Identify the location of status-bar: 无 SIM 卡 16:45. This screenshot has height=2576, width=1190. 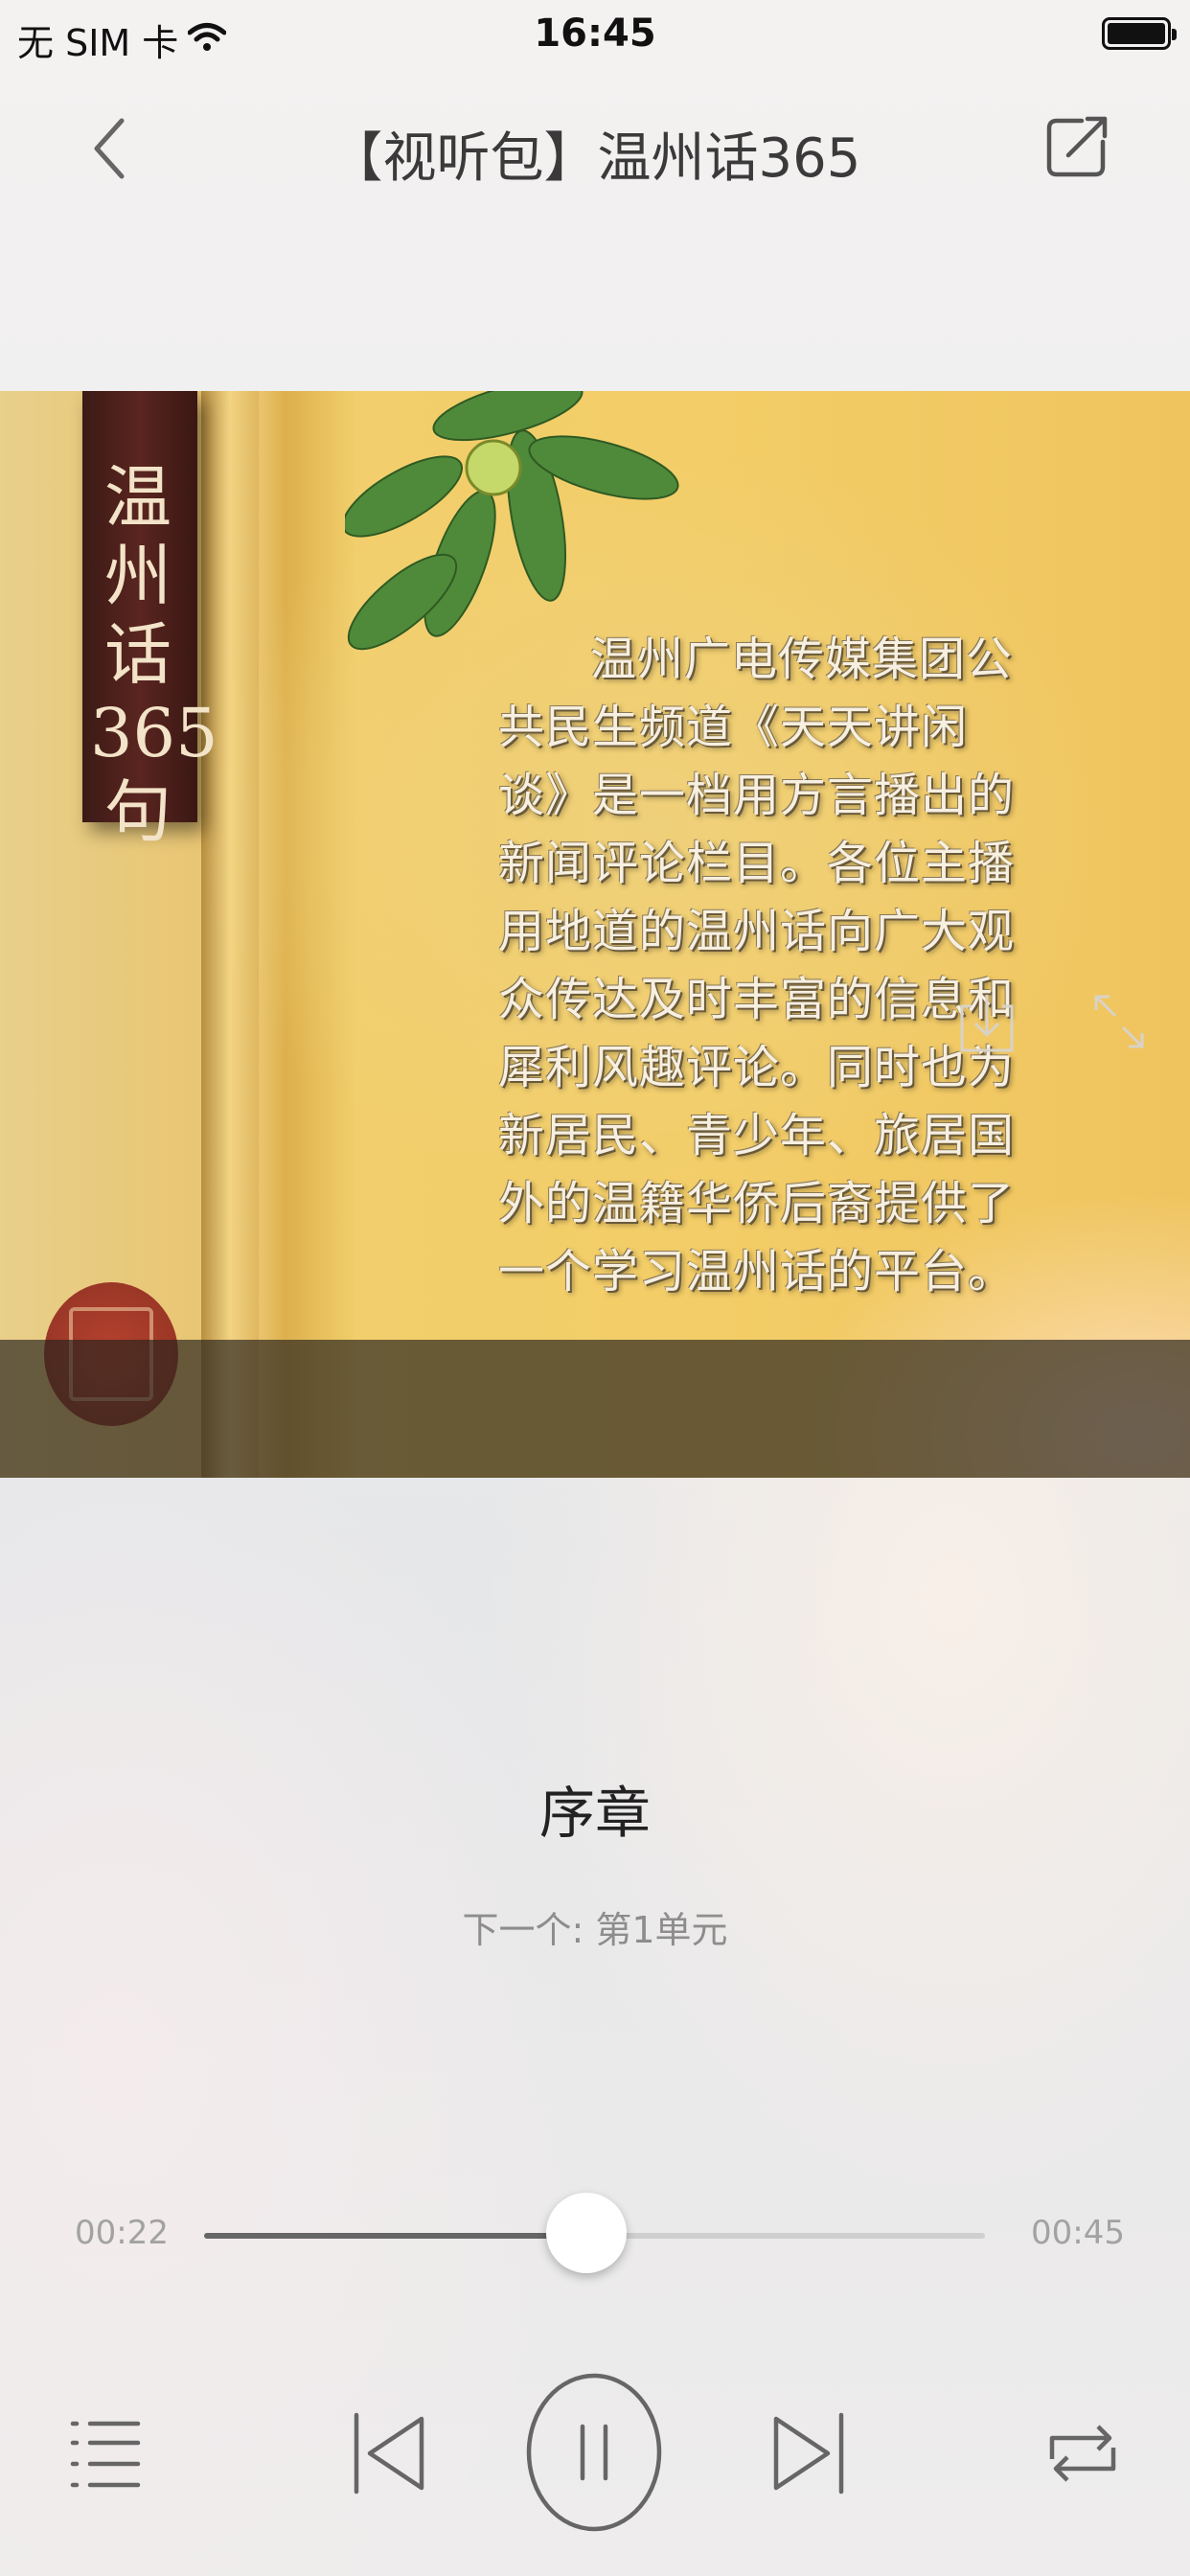
(595, 36).